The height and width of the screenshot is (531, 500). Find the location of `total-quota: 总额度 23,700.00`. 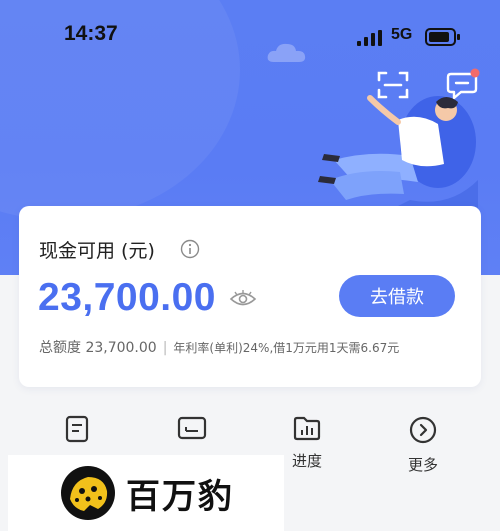

total-quota: 总额度 23,700.00 is located at coordinates (98, 348).